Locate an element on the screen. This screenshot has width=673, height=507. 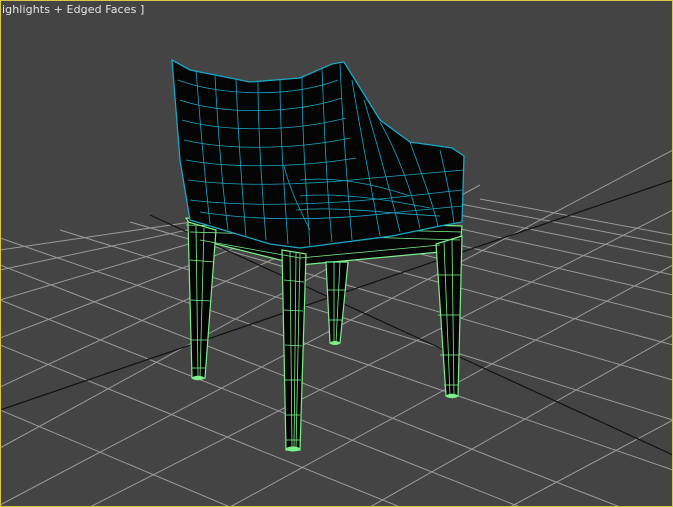
viewport-shading-label: ighlights + Edged Faces ] is located at coordinates (73, 9).